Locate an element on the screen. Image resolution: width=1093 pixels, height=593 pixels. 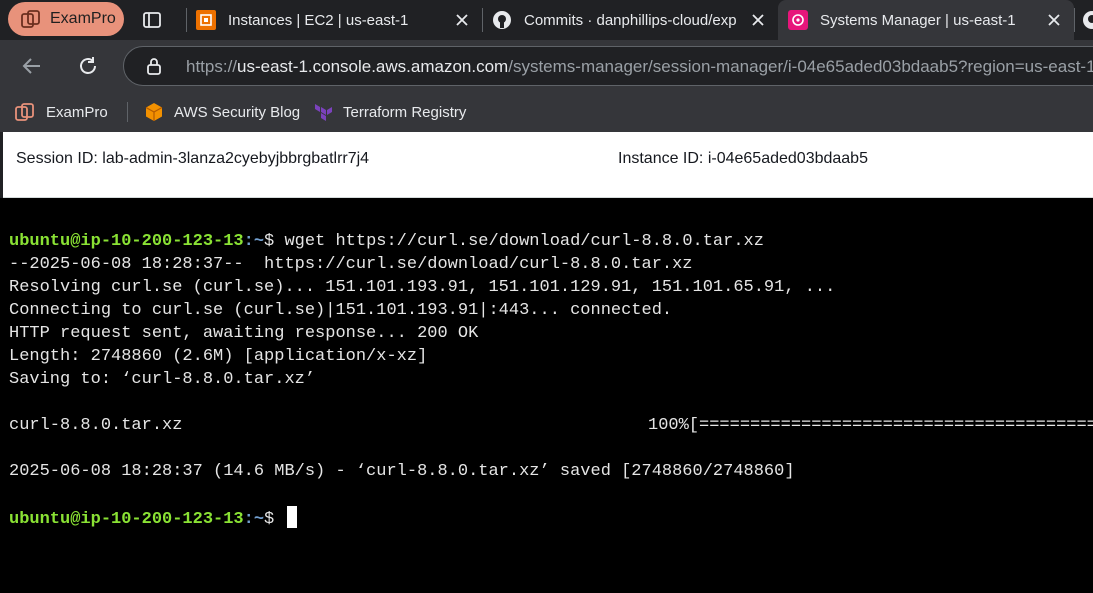
tab-systems-manager: Systems Manager | us-east-1 is located at coordinates (926, 20).